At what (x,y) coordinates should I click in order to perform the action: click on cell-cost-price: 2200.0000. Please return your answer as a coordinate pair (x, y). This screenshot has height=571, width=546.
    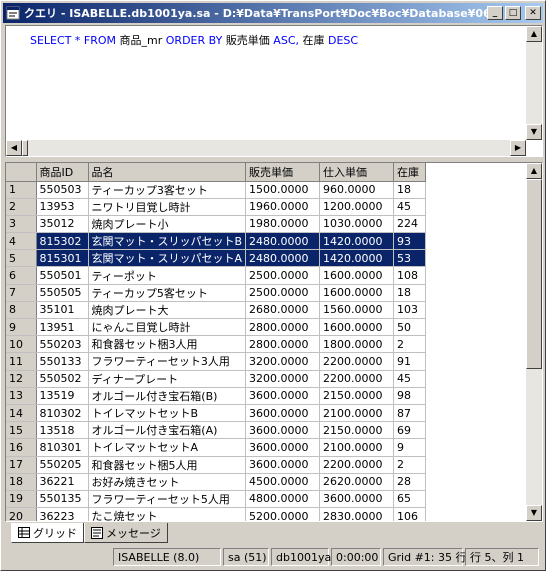
    Looking at the image, I should click on (357, 379).